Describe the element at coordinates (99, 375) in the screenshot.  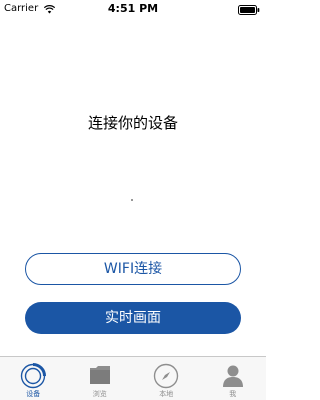
I see `folder-icon` at that location.